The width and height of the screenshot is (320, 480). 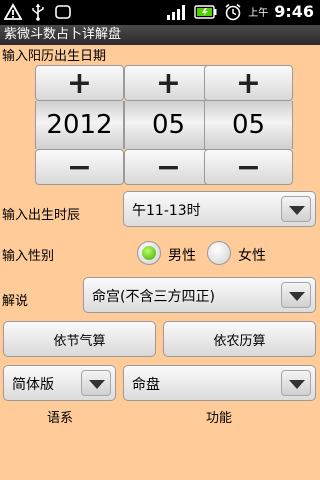 What do you see at coordinates (160, 35) in the screenshot?
I see `app-title: 紫微斗数占卜详解盘` at bounding box center [160, 35].